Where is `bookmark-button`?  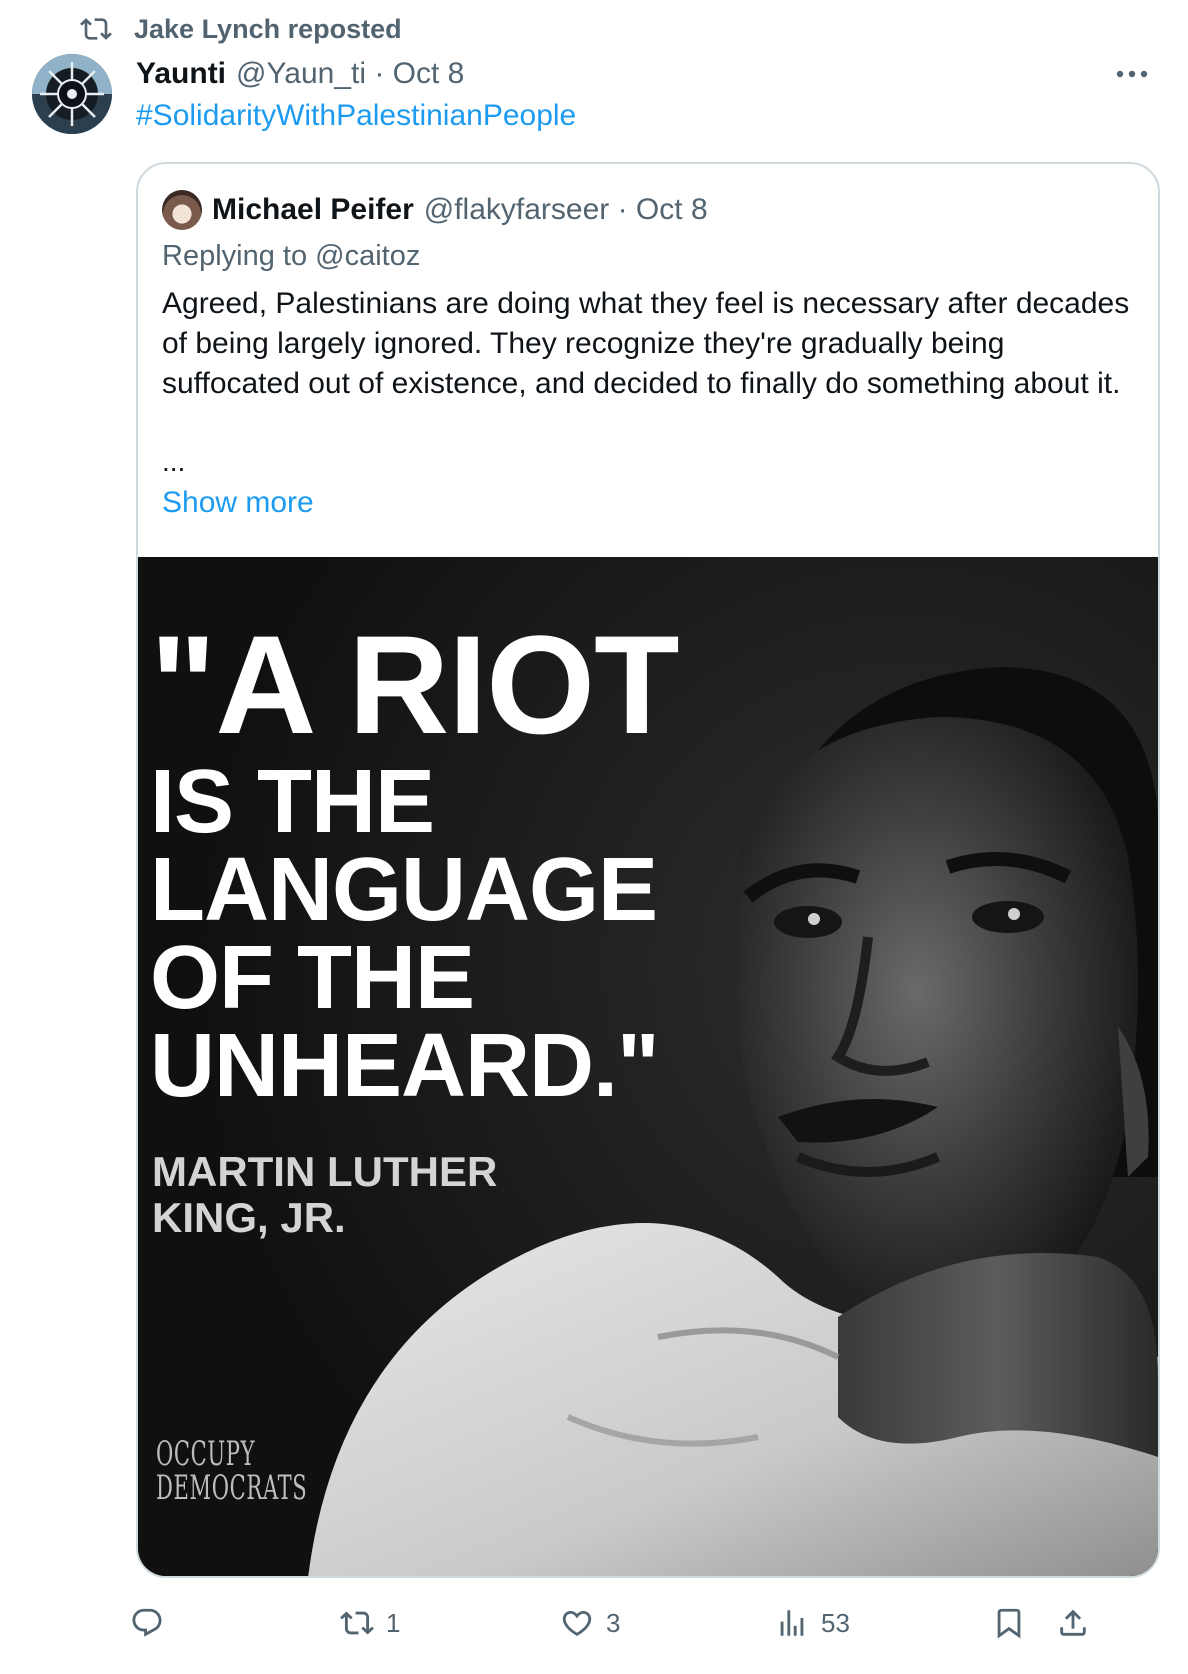 bookmark-button is located at coordinates (1009, 1623).